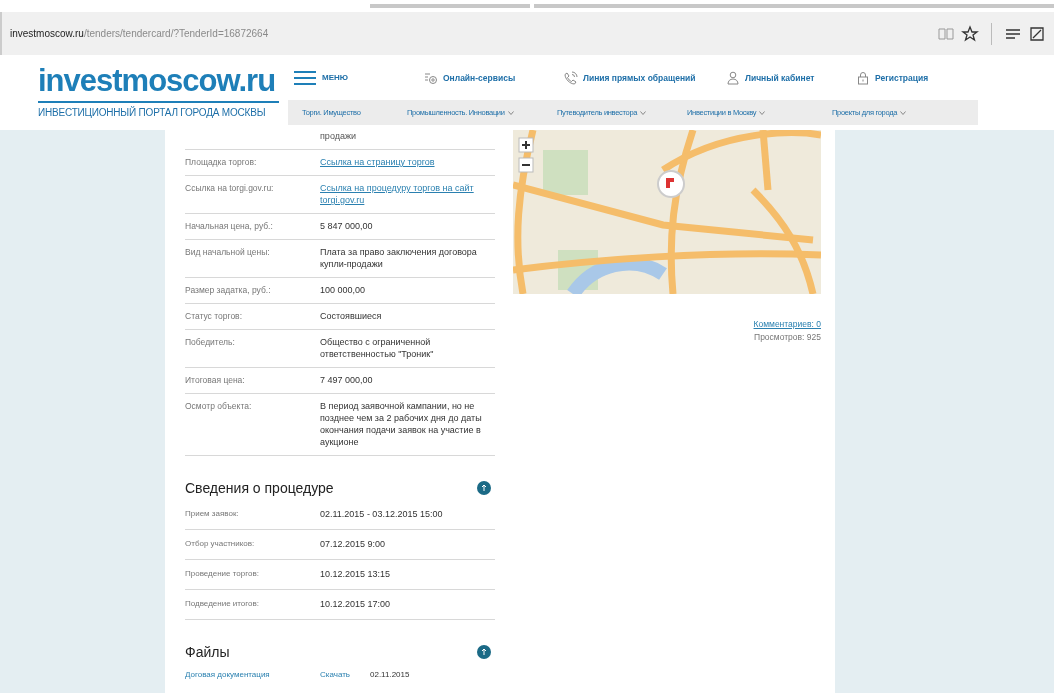 Image resolution: width=1054 pixels, height=693 pixels. Describe the element at coordinates (356, 604) in the screenshot. I see `field-value: 10.12.2015 17:00` at that location.